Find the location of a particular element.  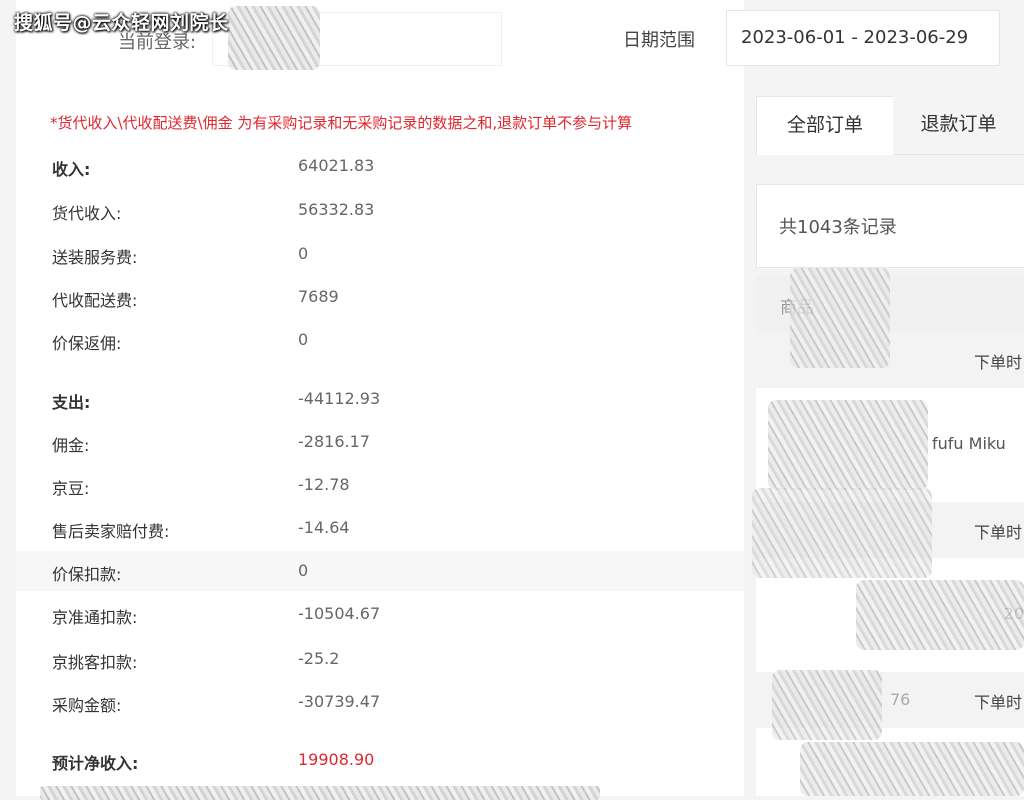

summary-row-purchase-amount: 采购金额: -30739.47 is located at coordinates (380, 702).